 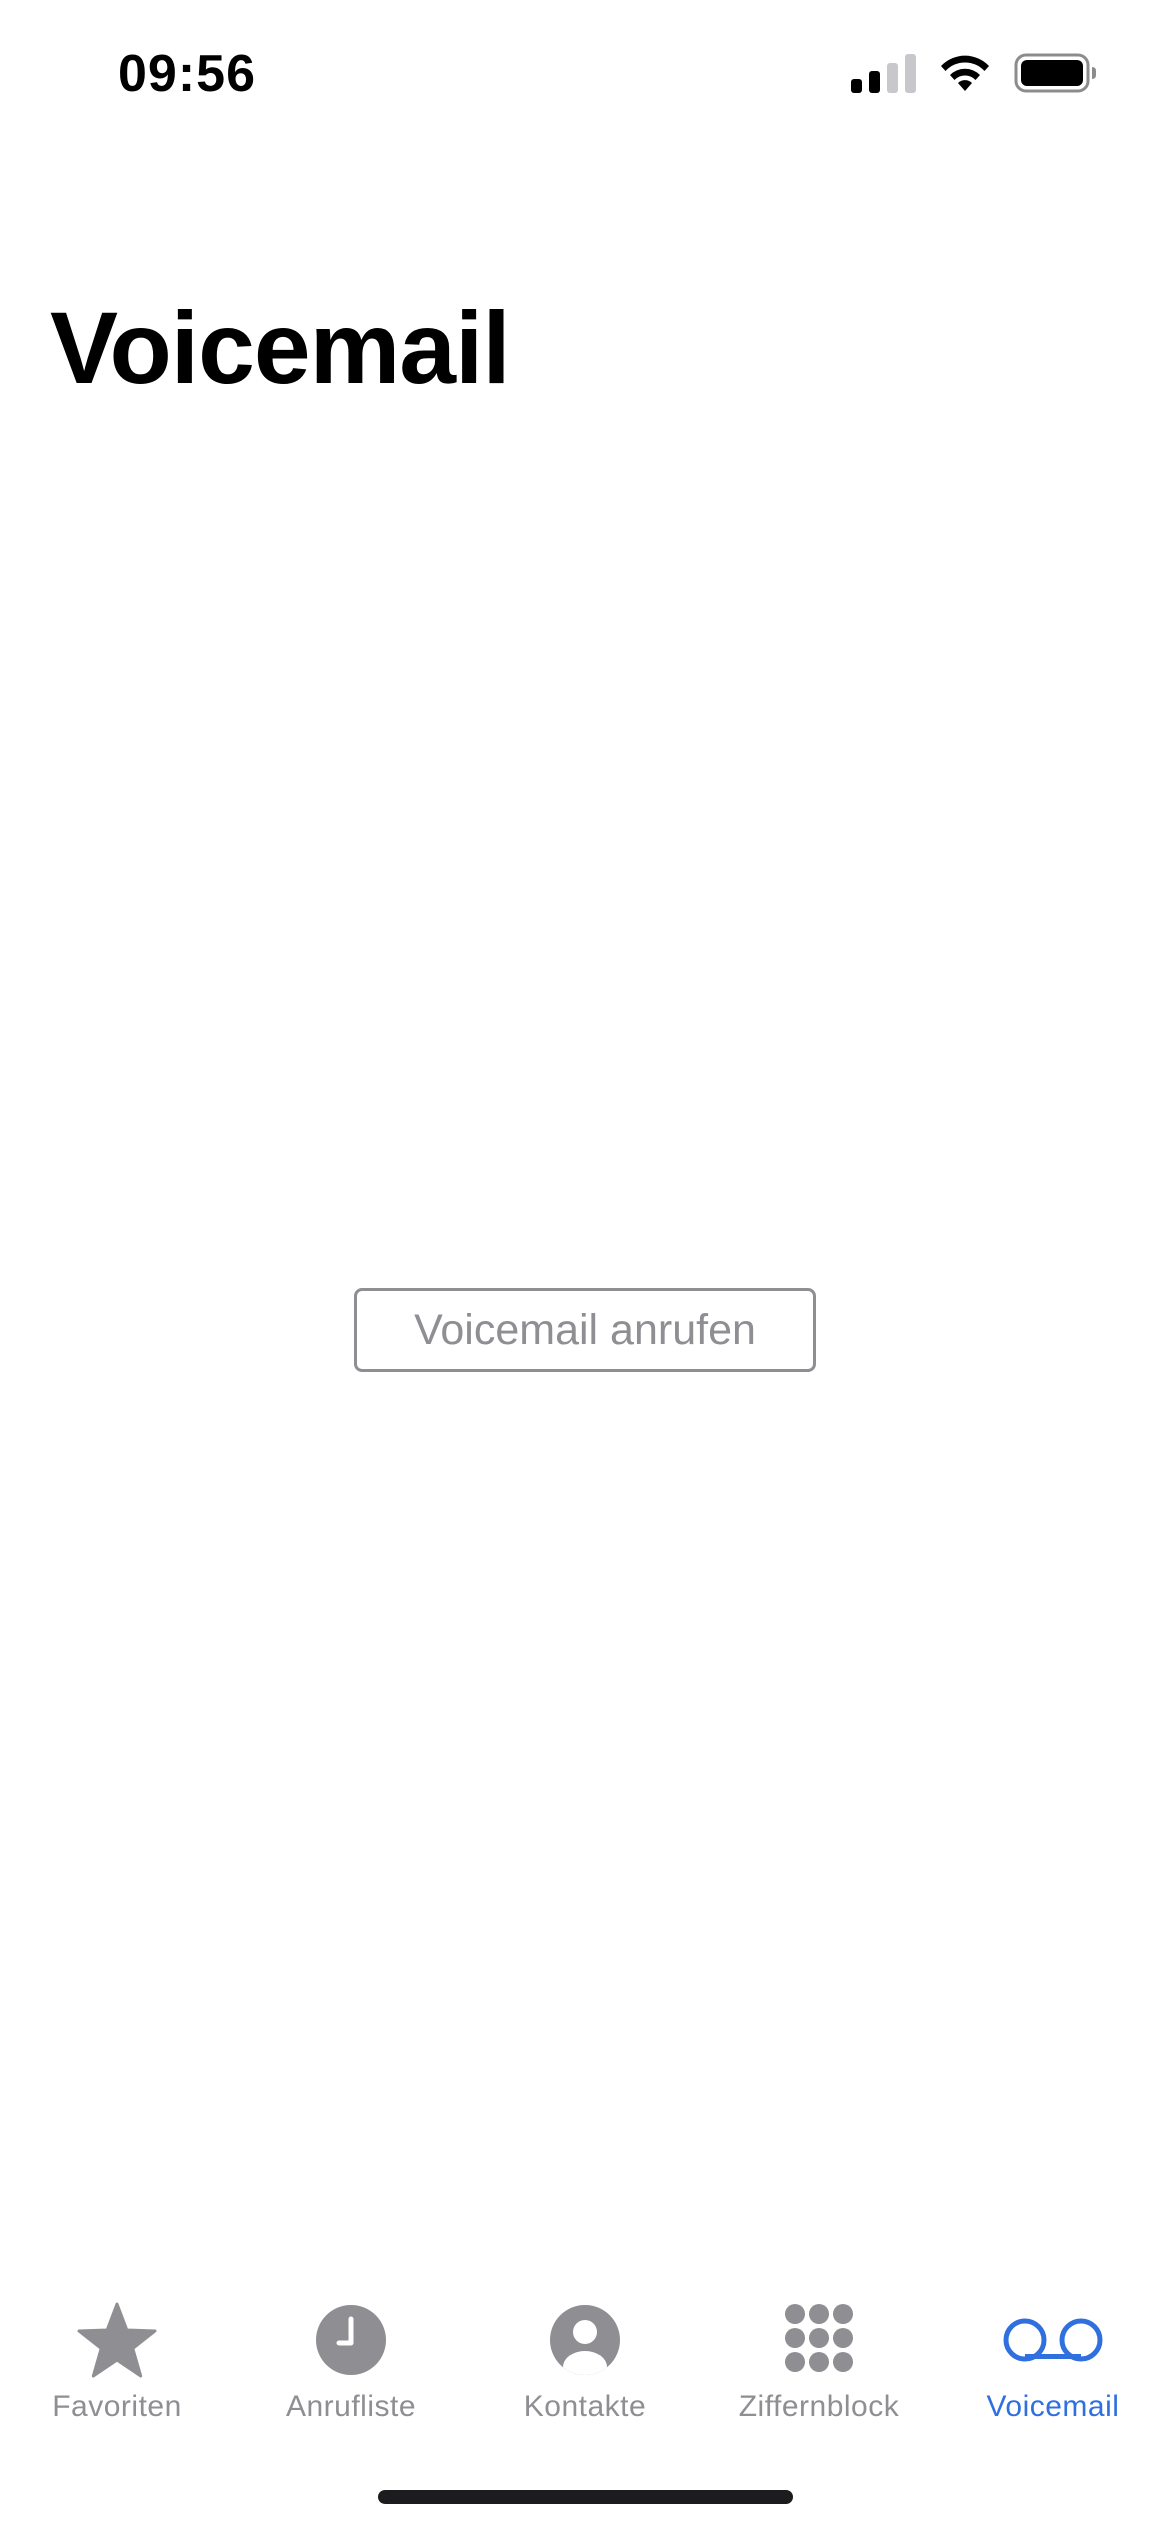 I want to click on star-icon, so click(x=117, y=2340).